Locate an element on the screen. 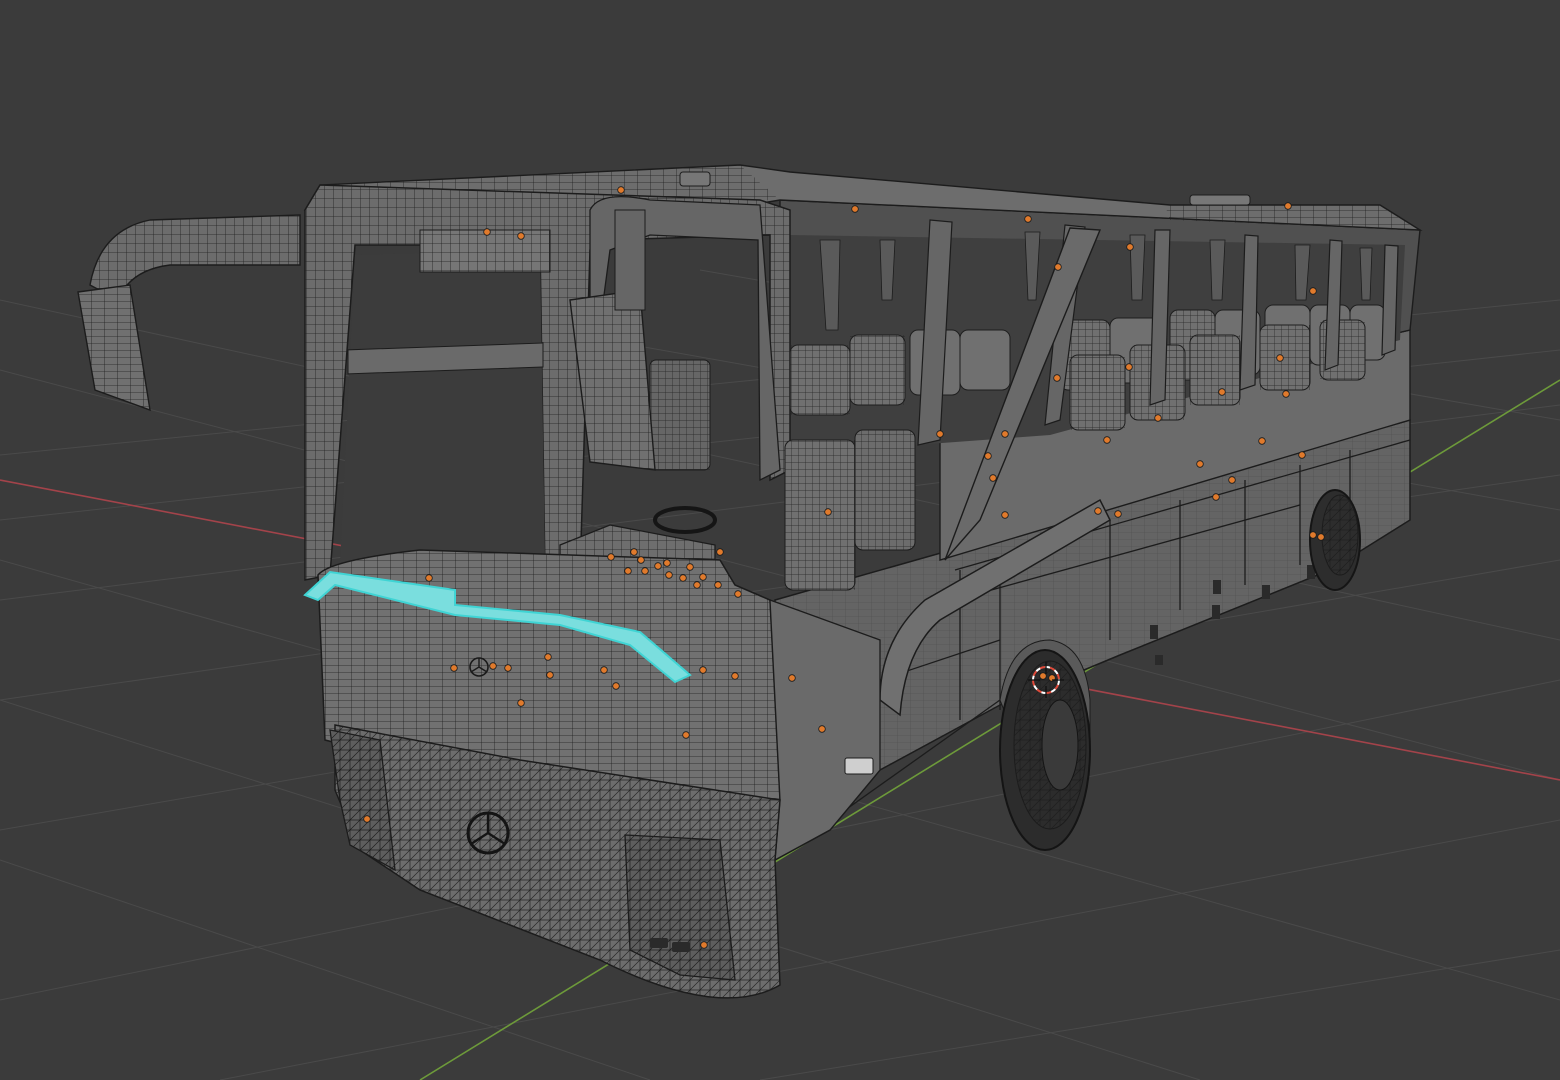 The width and height of the screenshot is (1560, 1080). rear-wheel is located at coordinates (1335, 540).